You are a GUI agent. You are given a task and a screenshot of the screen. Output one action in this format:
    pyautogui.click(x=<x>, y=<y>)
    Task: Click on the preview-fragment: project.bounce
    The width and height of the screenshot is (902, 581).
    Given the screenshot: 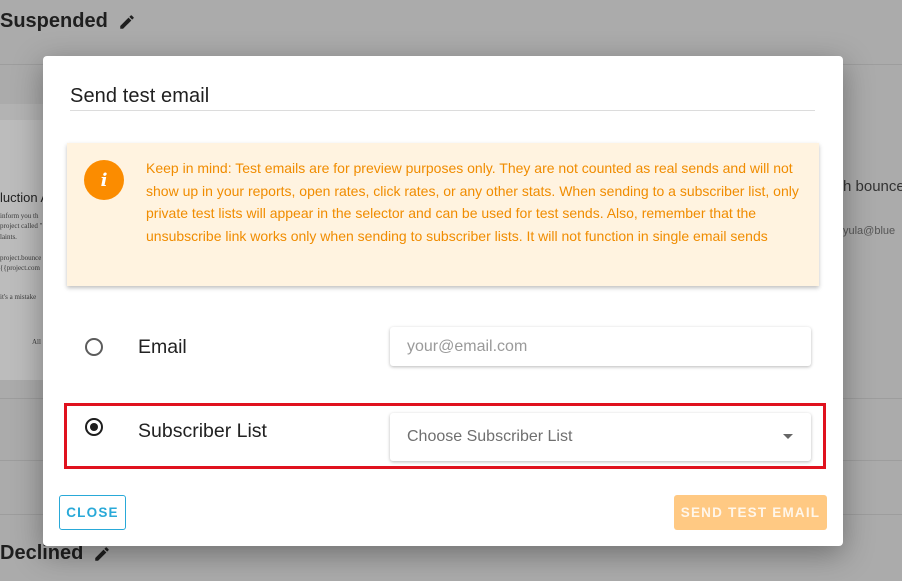 What is the action you would take?
    pyautogui.click(x=21, y=258)
    